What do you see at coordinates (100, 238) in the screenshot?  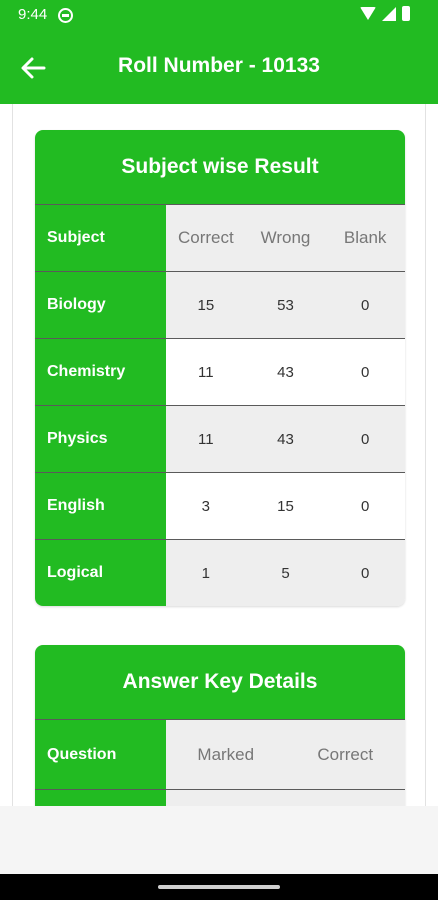 I see `subject-column-header: Subject` at bounding box center [100, 238].